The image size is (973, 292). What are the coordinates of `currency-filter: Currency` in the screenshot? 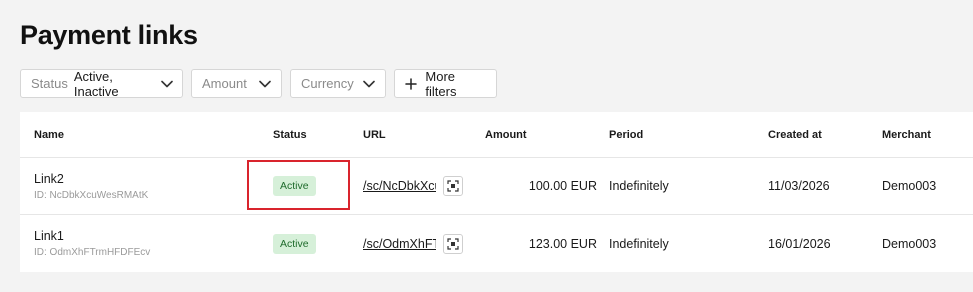 It's located at (338, 83).